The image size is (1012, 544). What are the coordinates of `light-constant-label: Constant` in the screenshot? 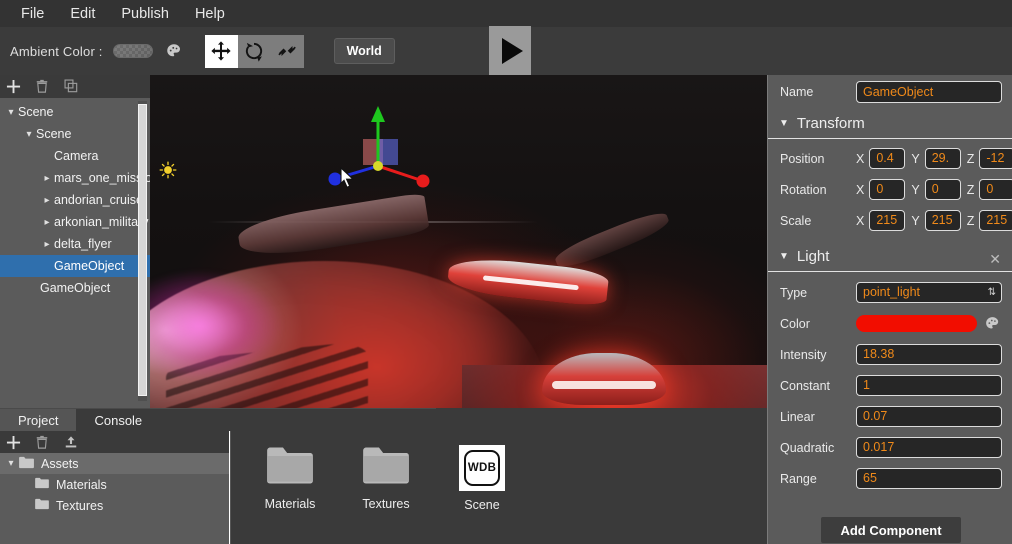 It's located at (805, 385).